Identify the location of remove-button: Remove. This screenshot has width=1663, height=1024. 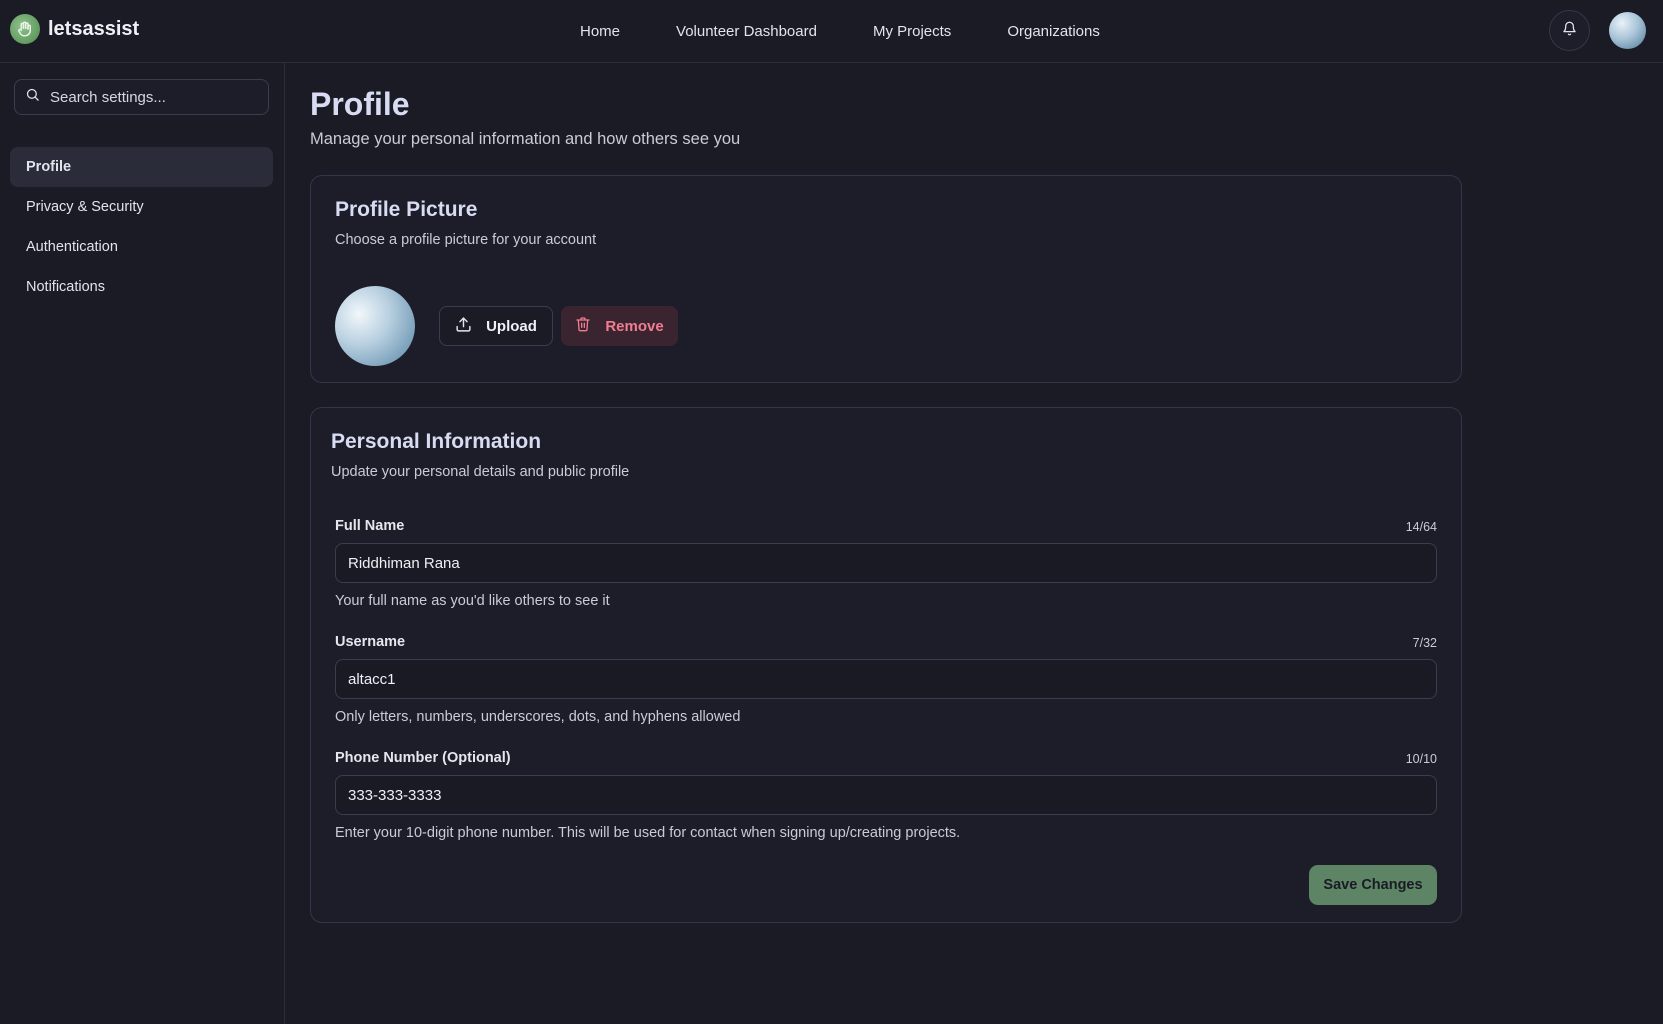
(619, 326).